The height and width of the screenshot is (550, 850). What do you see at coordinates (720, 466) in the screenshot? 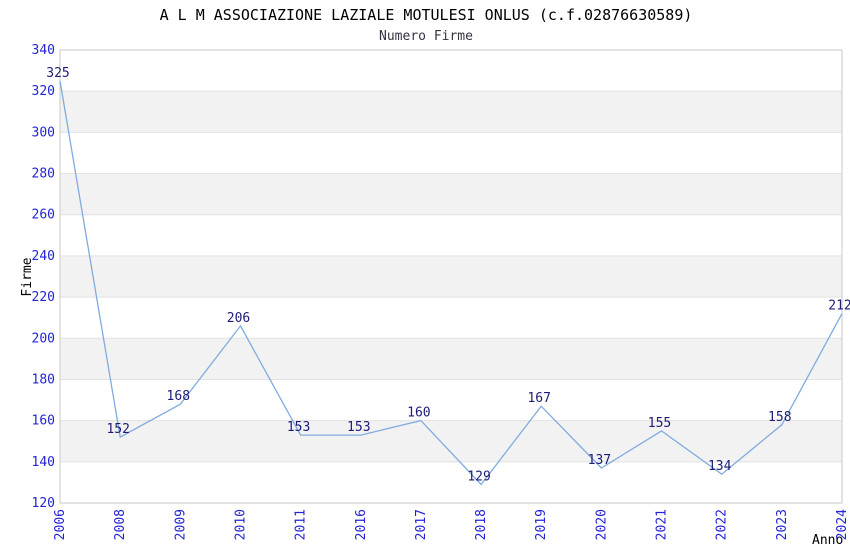
I see `data-label: 134` at bounding box center [720, 466].